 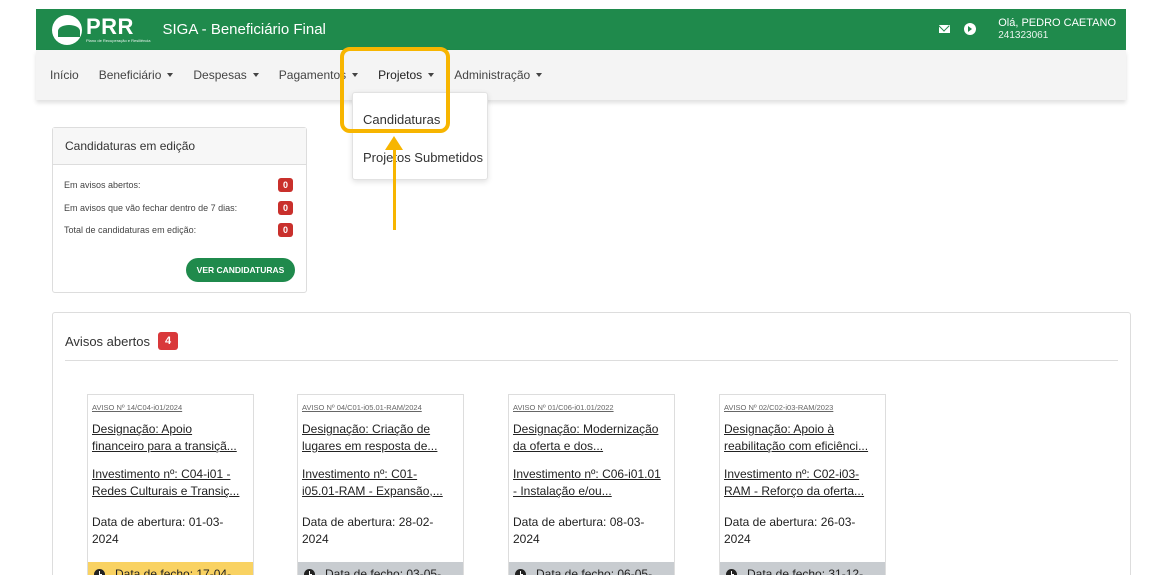 I want to click on menu-item-projetos-submetidos: Projetos Submetidos, so click(x=423, y=157).